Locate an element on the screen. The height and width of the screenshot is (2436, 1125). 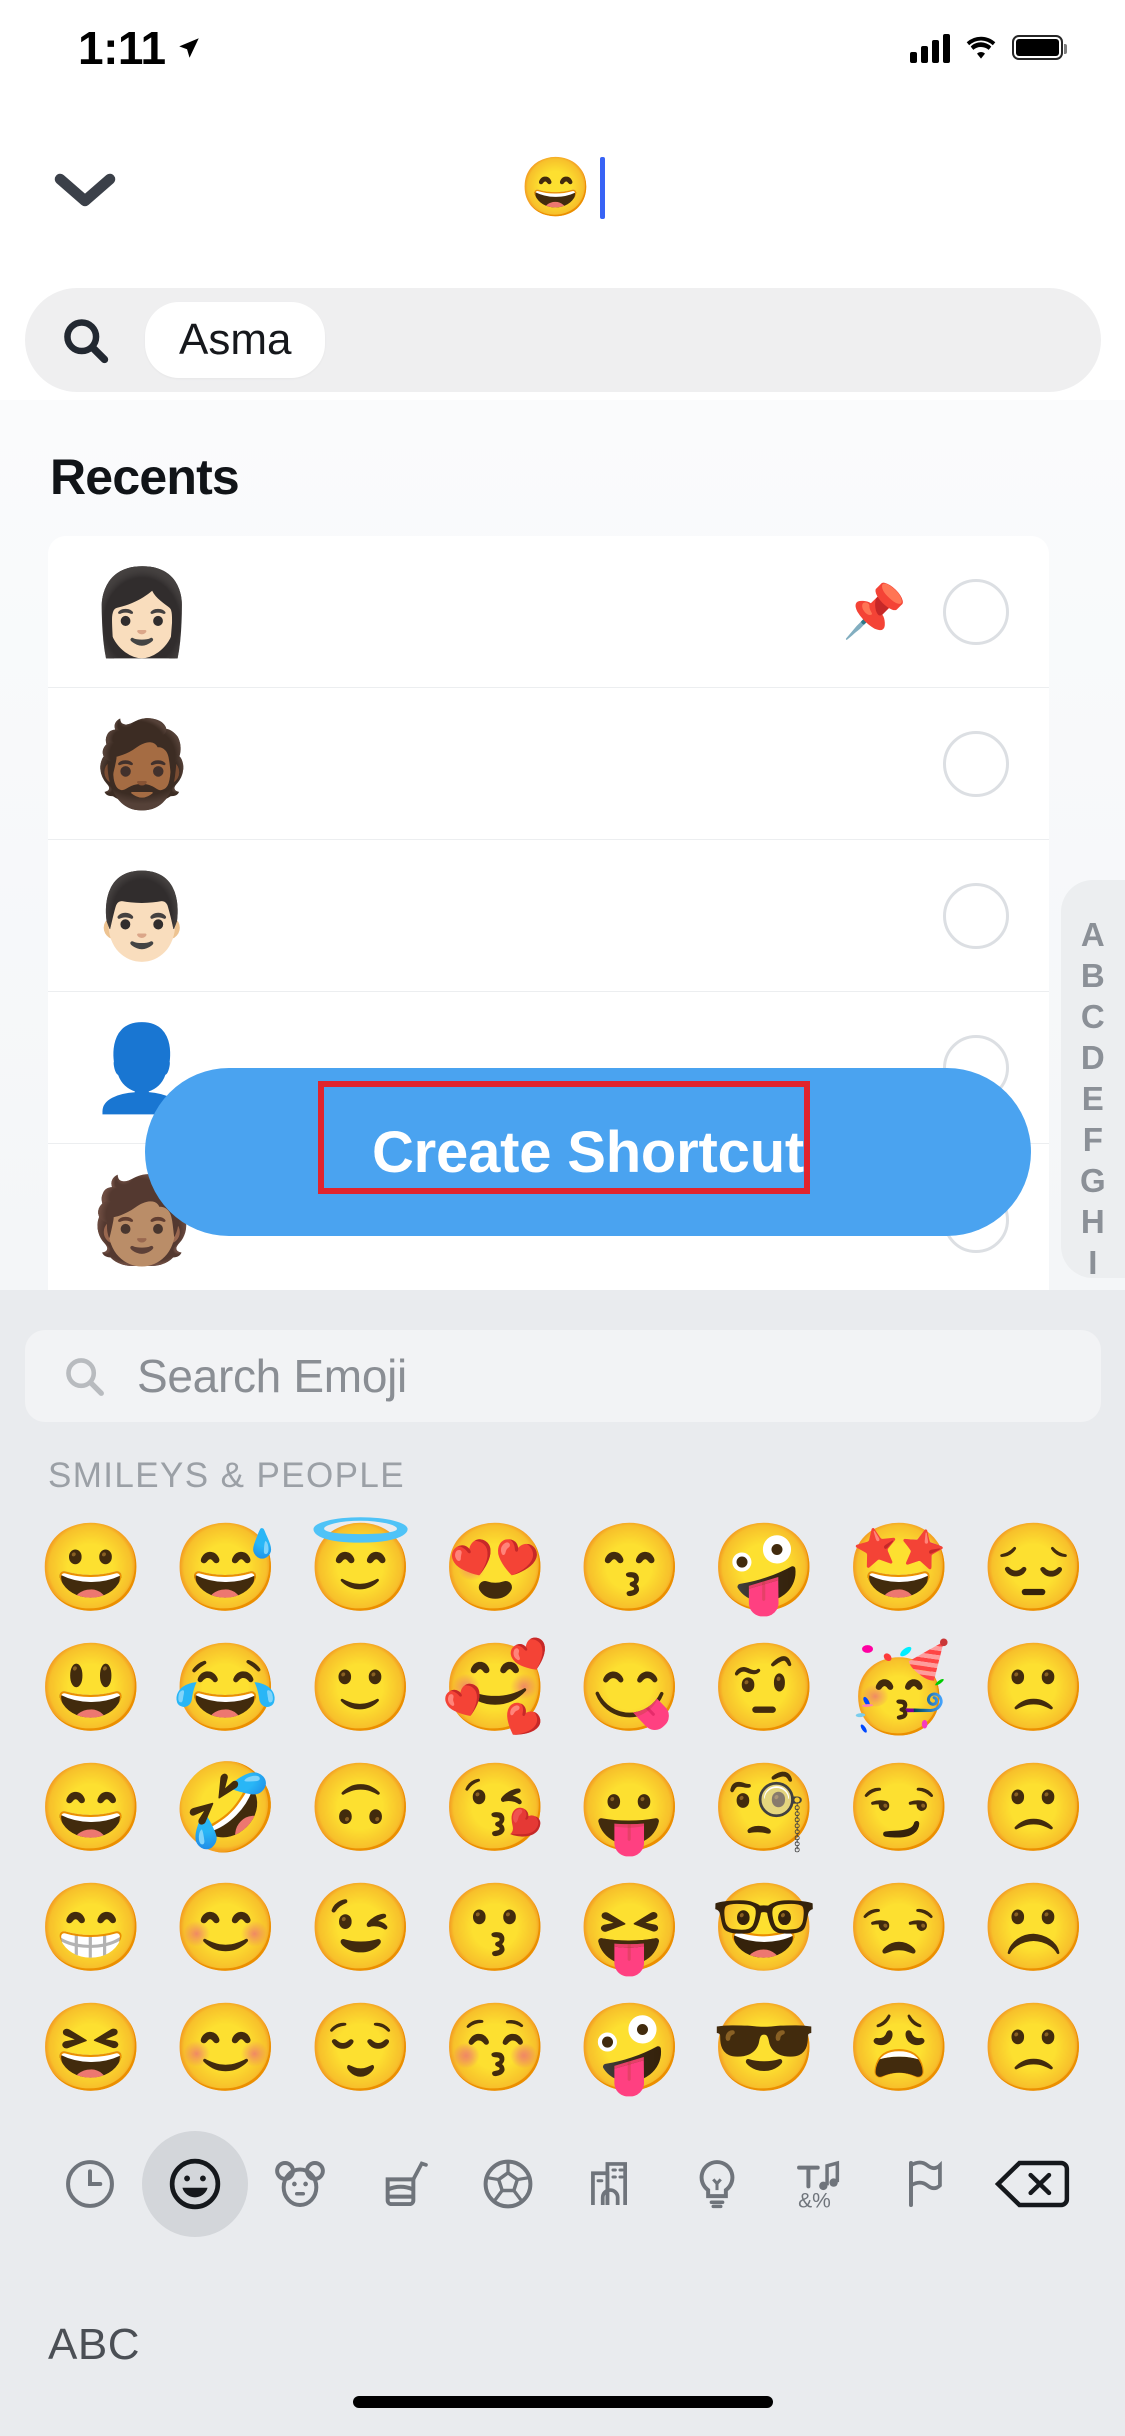
search-icon is located at coordinates (86, 341).